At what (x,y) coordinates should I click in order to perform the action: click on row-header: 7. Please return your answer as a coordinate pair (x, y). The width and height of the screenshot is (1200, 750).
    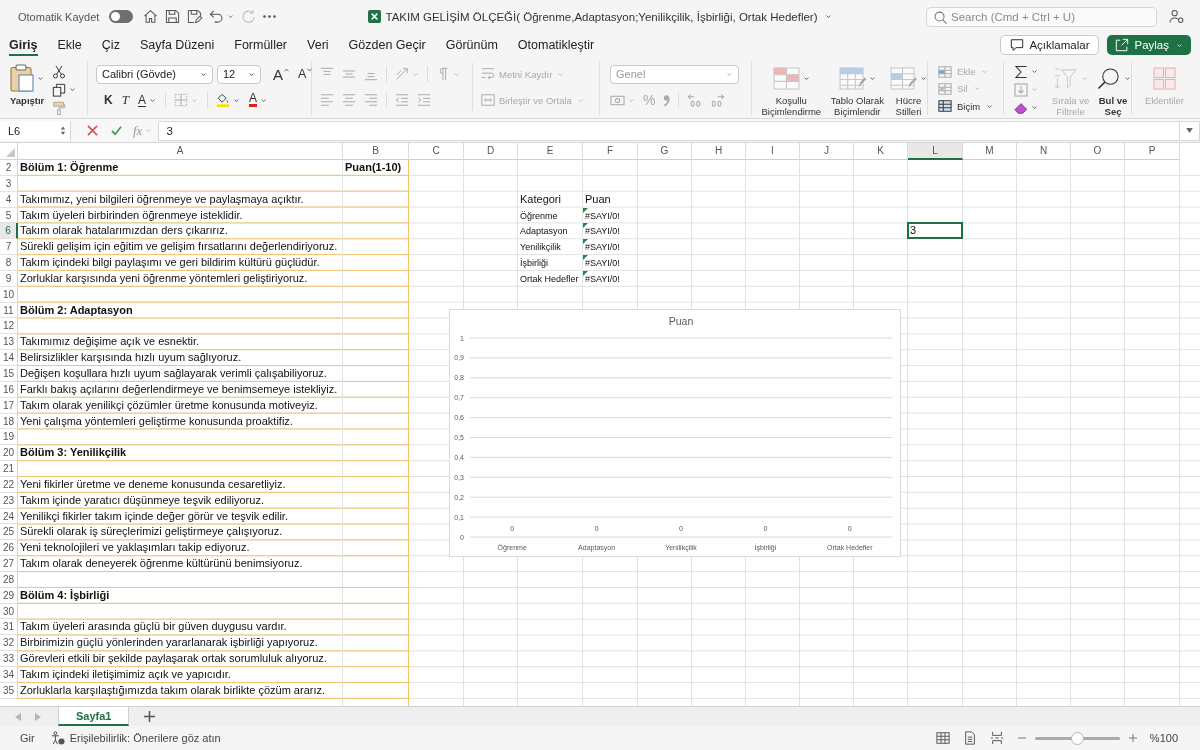
    Looking at the image, I should click on (9, 247).